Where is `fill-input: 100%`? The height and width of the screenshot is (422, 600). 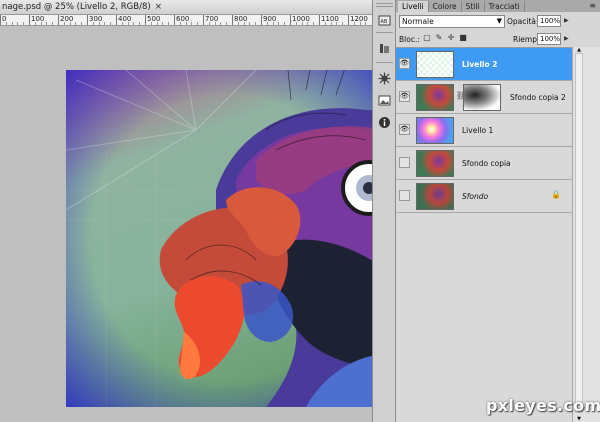
fill-input: 100% is located at coordinates (549, 39).